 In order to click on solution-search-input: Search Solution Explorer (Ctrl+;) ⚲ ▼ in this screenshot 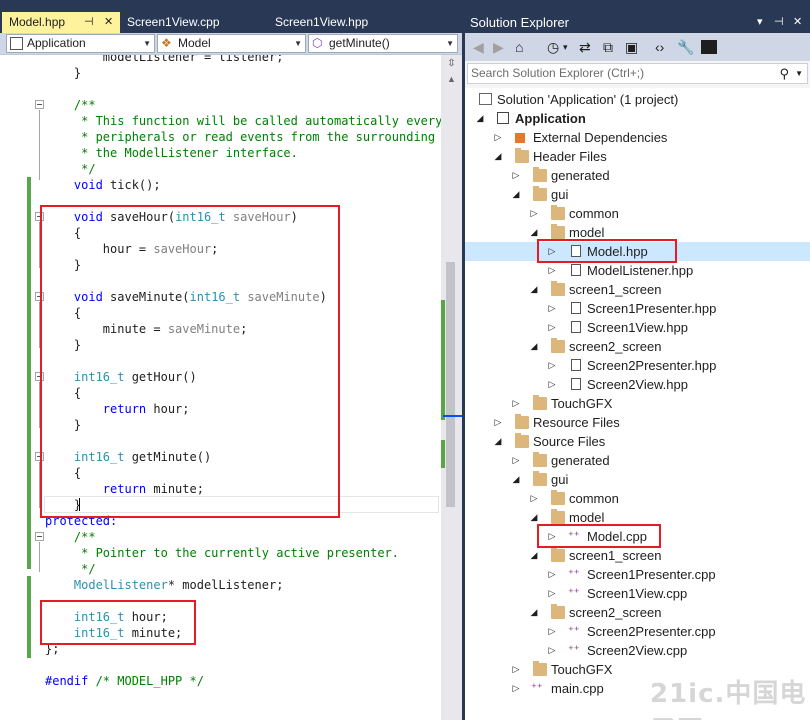, I will do `click(637, 73)`.